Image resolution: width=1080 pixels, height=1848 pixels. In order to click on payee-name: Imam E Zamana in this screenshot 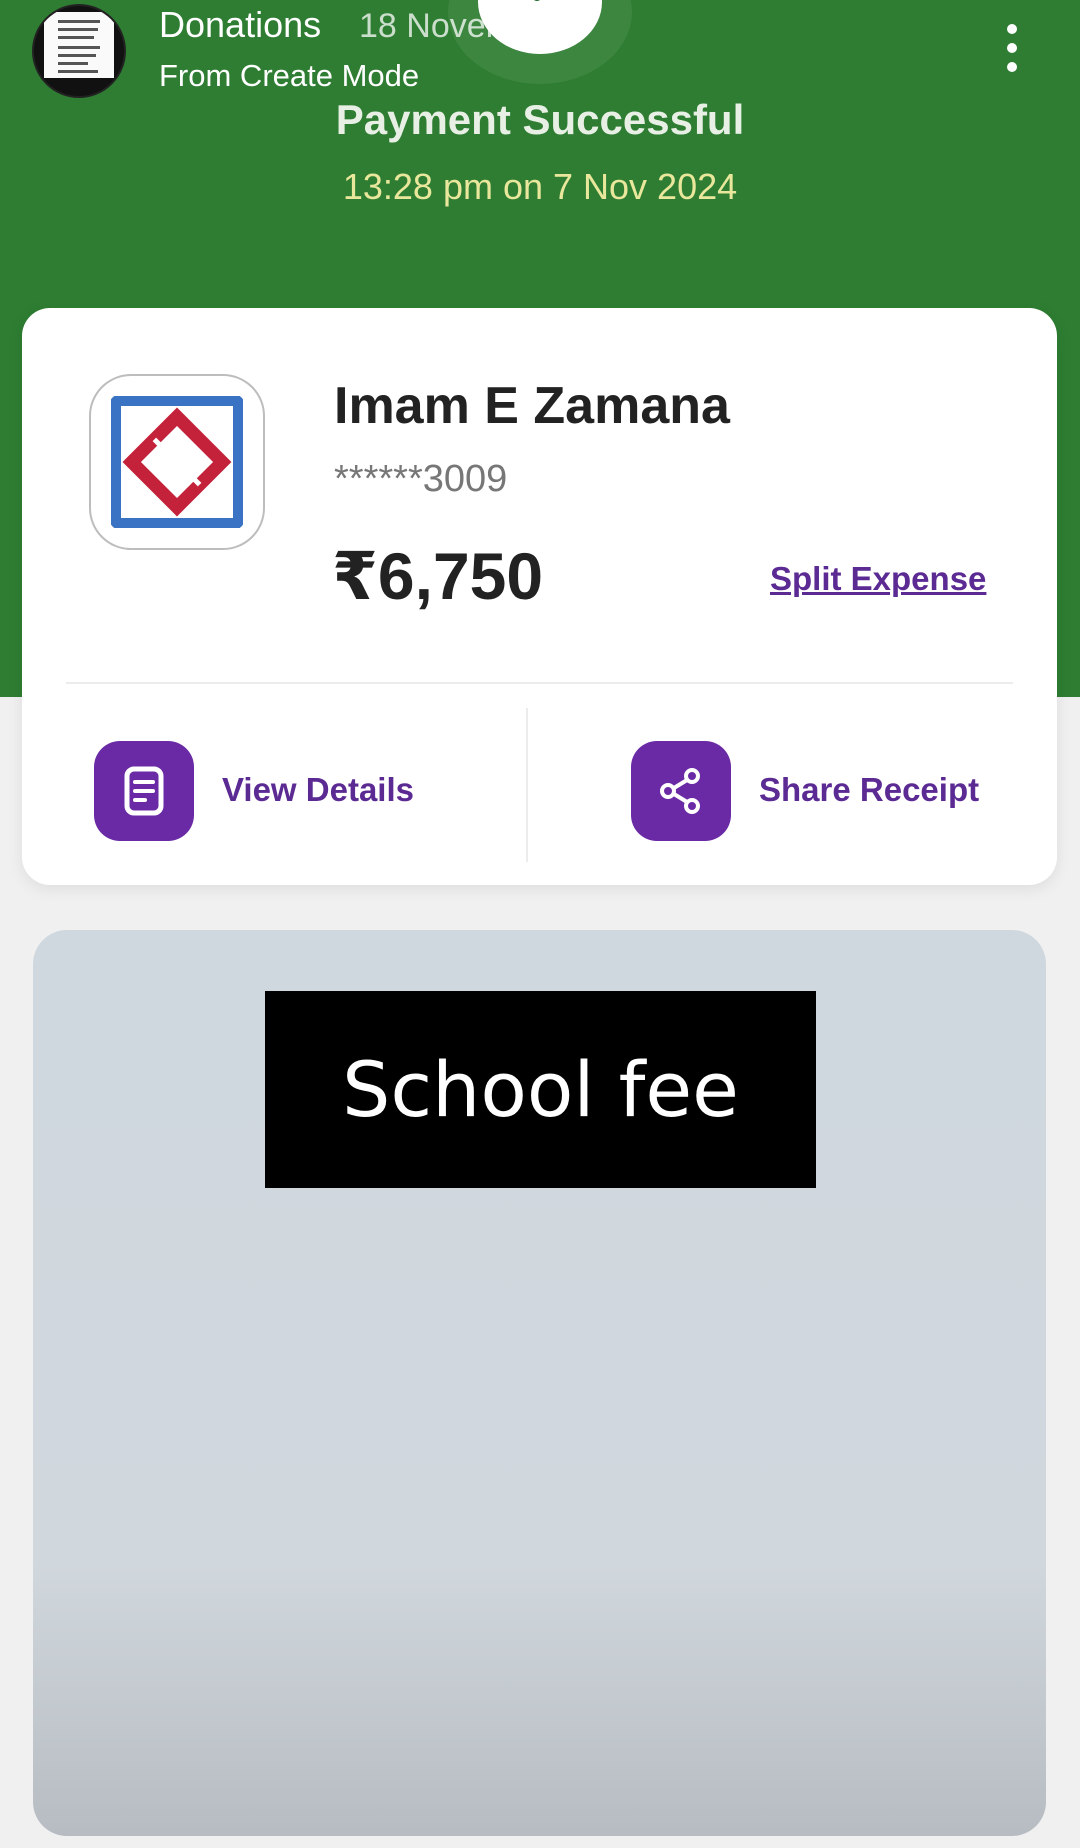, I will do `click(532, 406)`.